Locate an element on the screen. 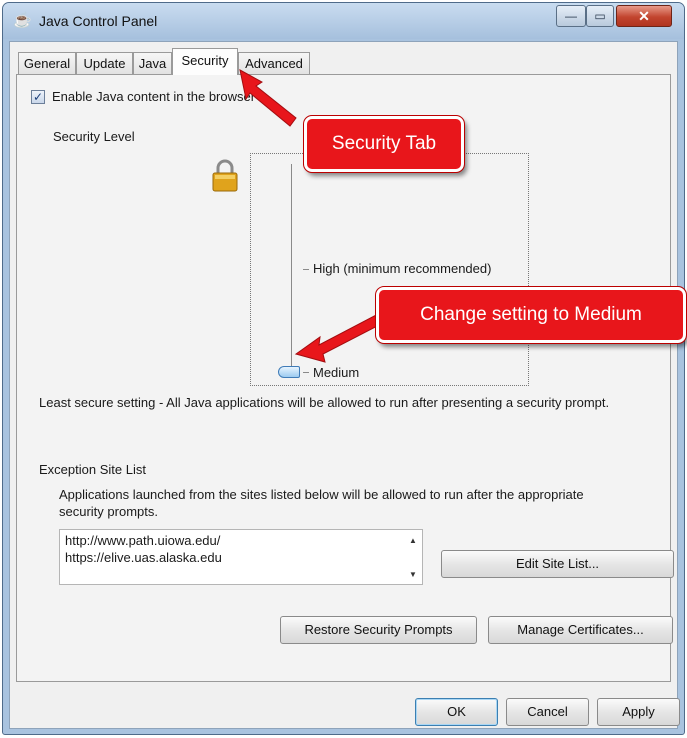  level-medium-label: Medium is located at coordinates (336, 372).